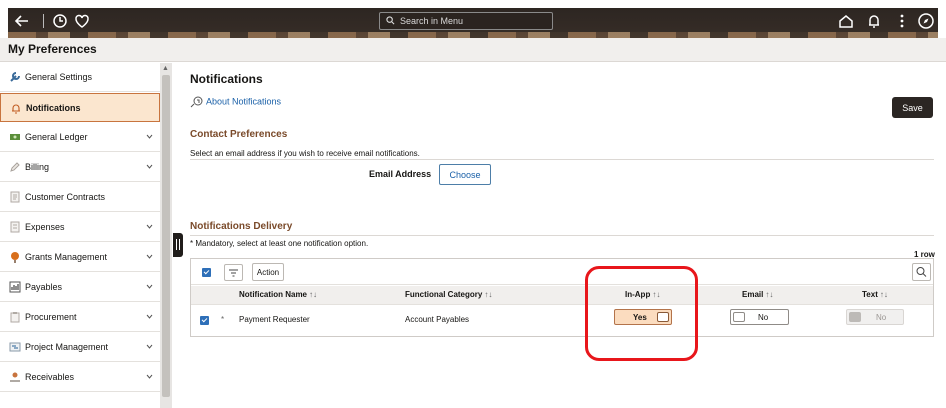 This screenshot has width=946, height=408. I want to click on find-button, so click(921, 272).